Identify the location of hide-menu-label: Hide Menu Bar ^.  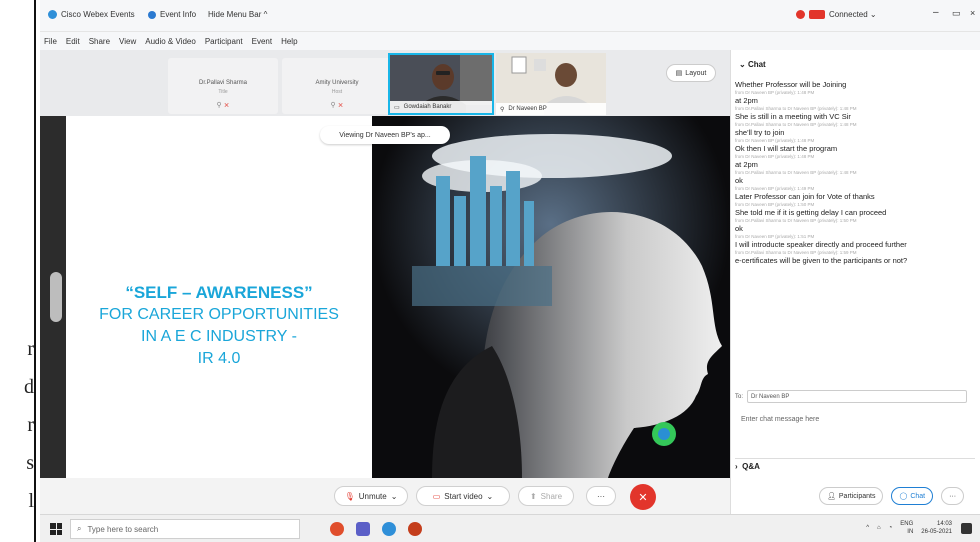
(238, 14).